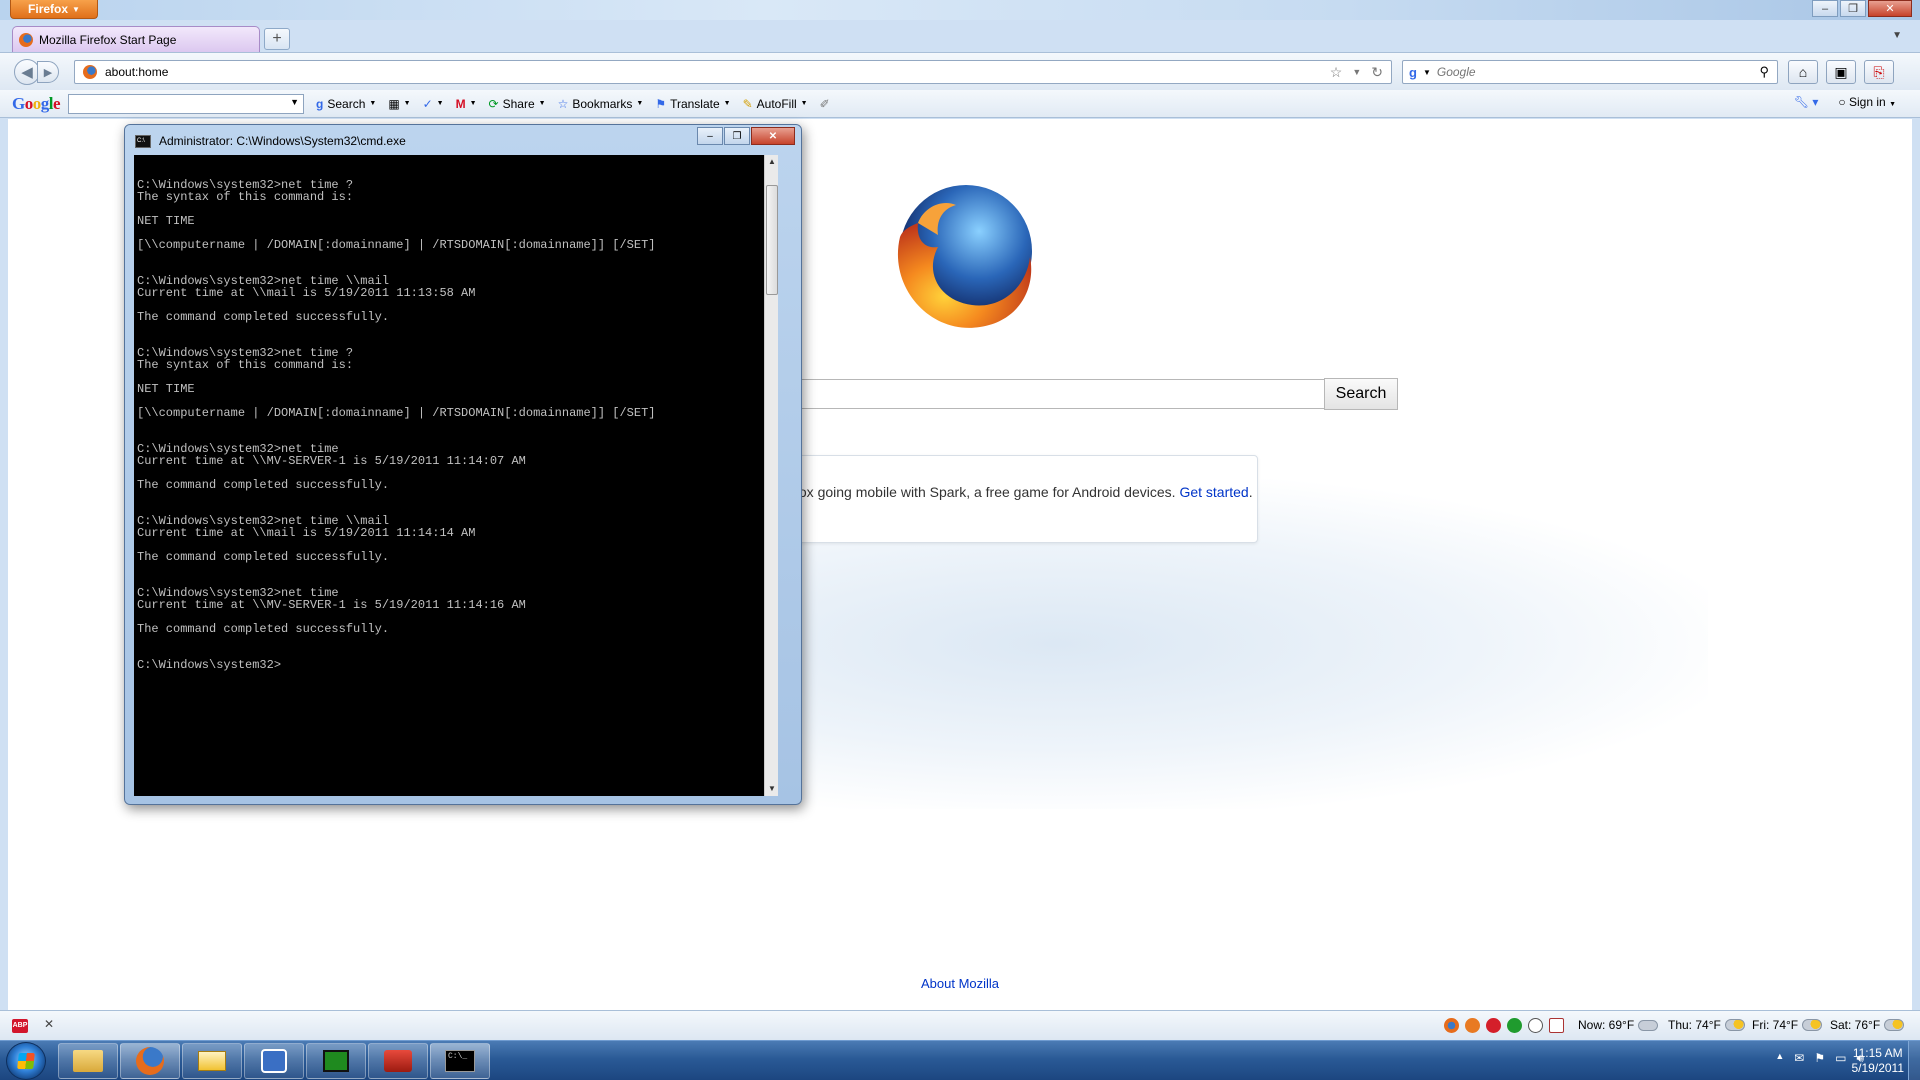 Image resolution: width=1920 pixels, height=1080 pixels. I want to click on site-identity-icon, so click(90, 72).